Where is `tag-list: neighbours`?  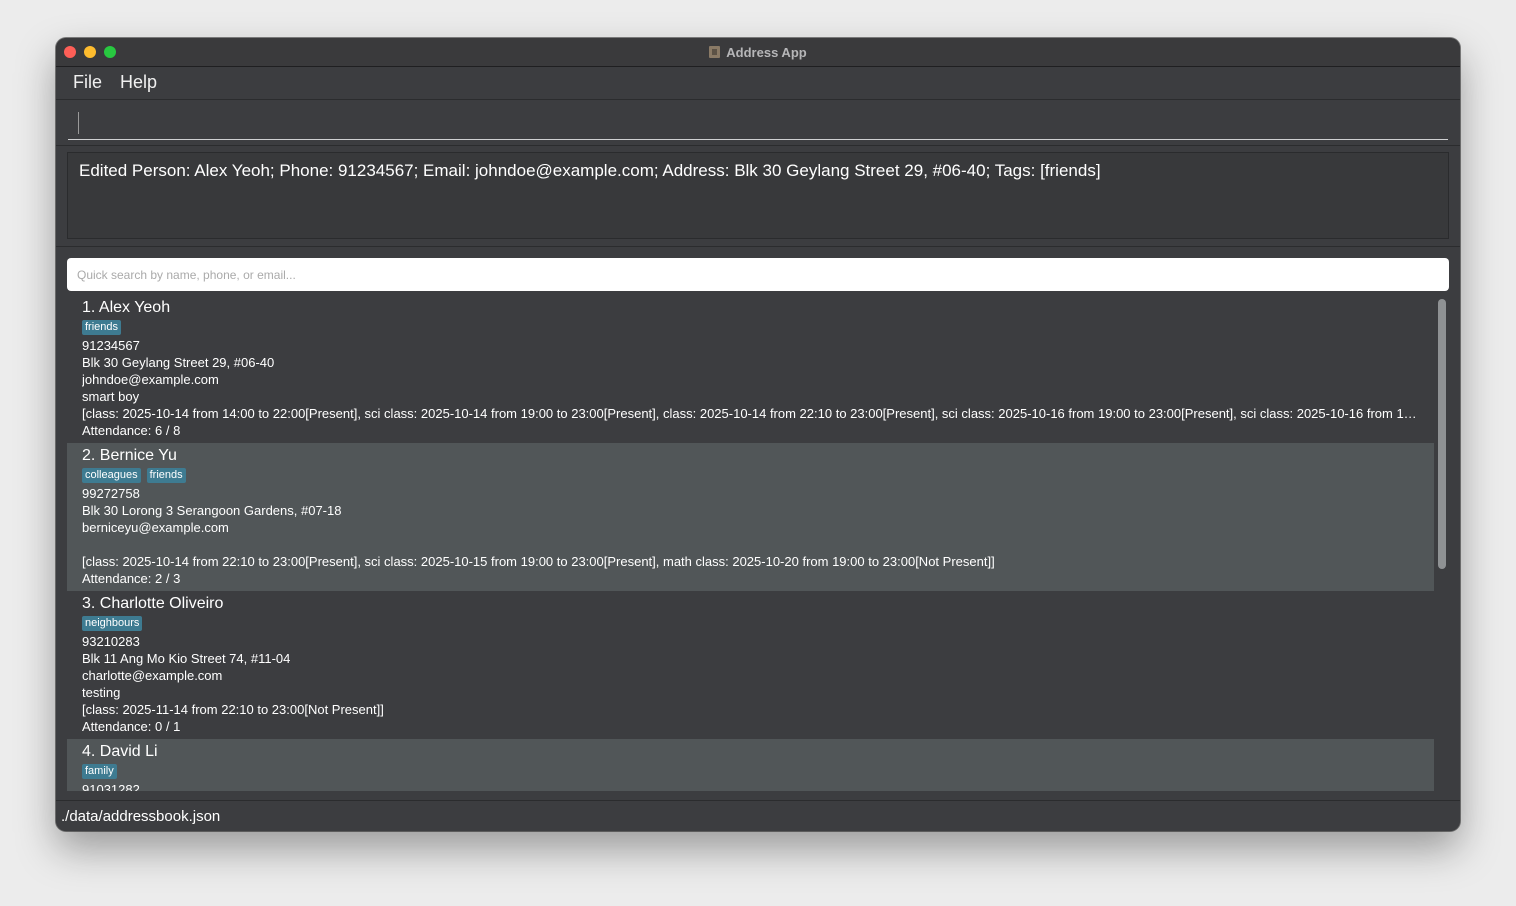 tag-list: neighbours is located at coordinates (750, 624).